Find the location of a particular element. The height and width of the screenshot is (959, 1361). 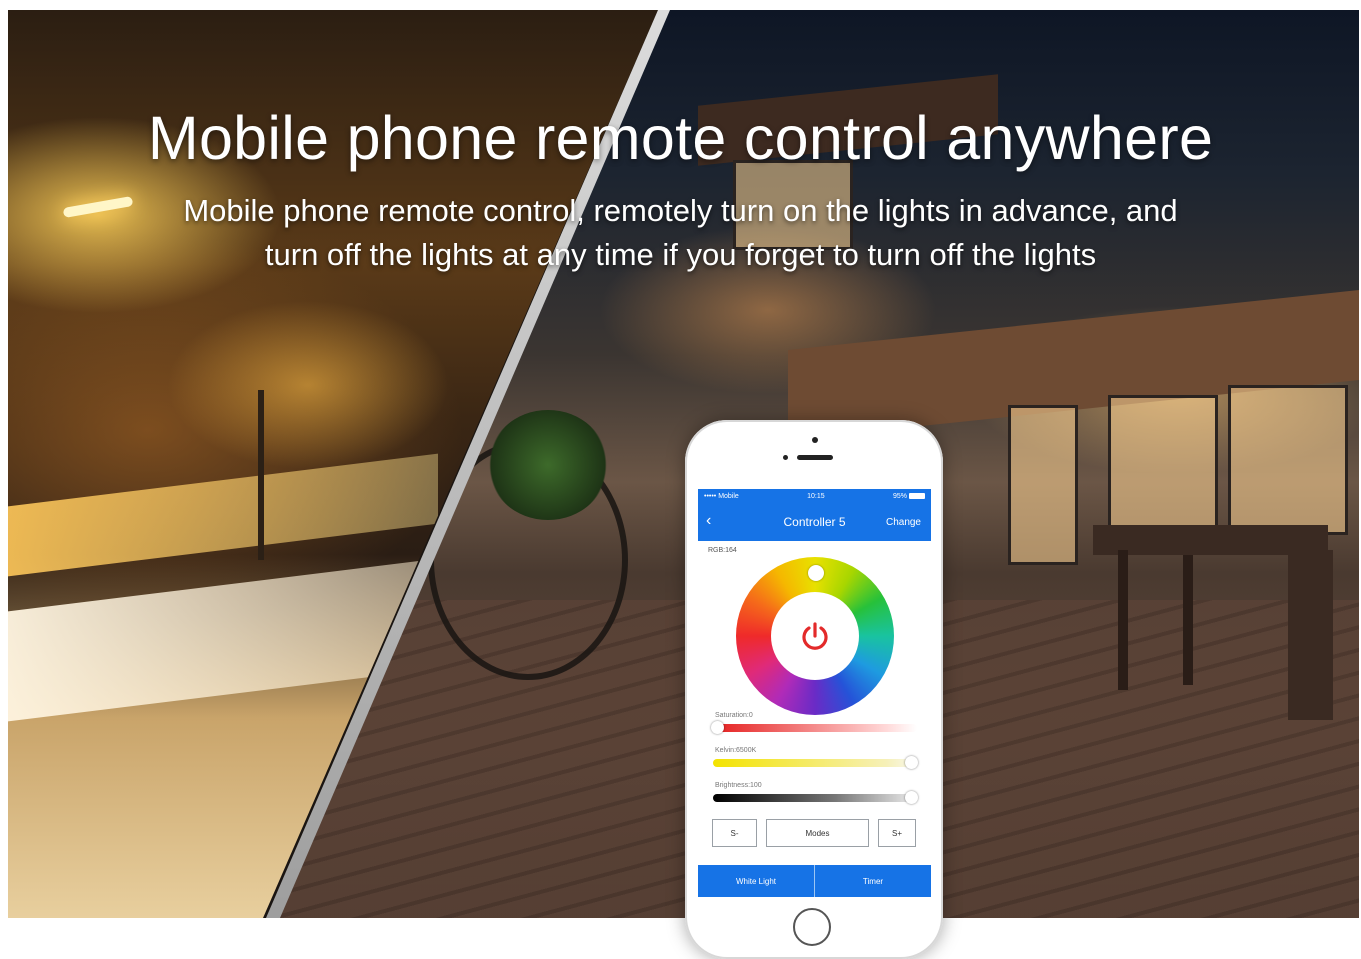

tab-bar: White Light Timer is located at coordinates (814, 881).